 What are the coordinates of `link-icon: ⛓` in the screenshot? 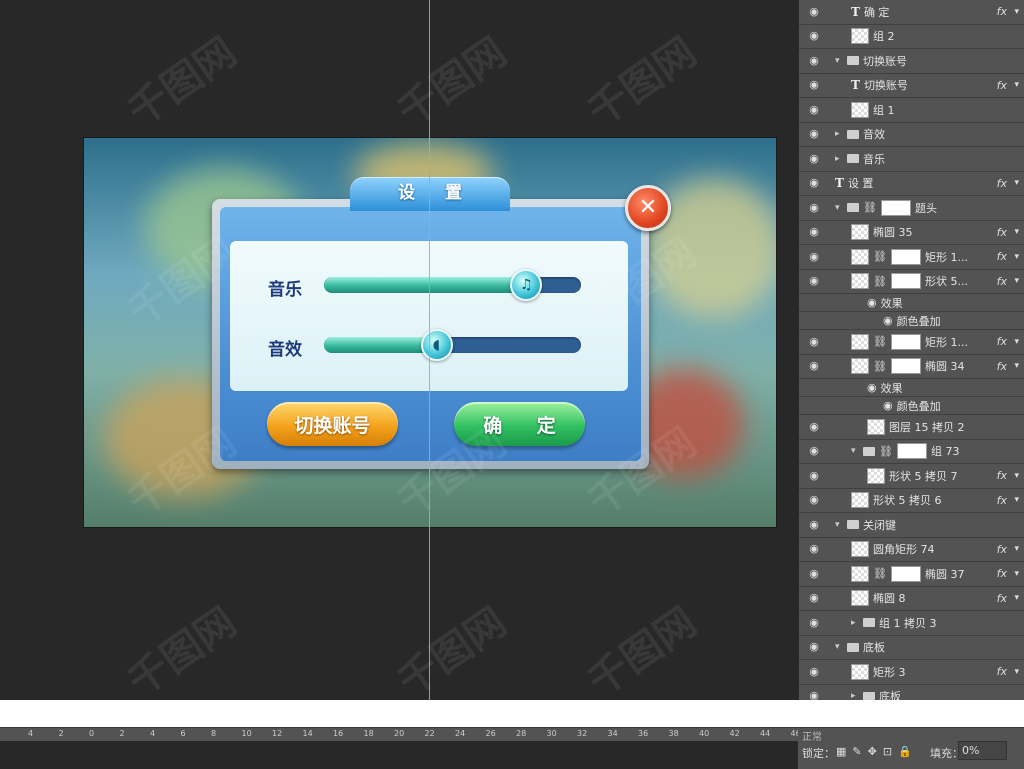 It's located at (880, 574).